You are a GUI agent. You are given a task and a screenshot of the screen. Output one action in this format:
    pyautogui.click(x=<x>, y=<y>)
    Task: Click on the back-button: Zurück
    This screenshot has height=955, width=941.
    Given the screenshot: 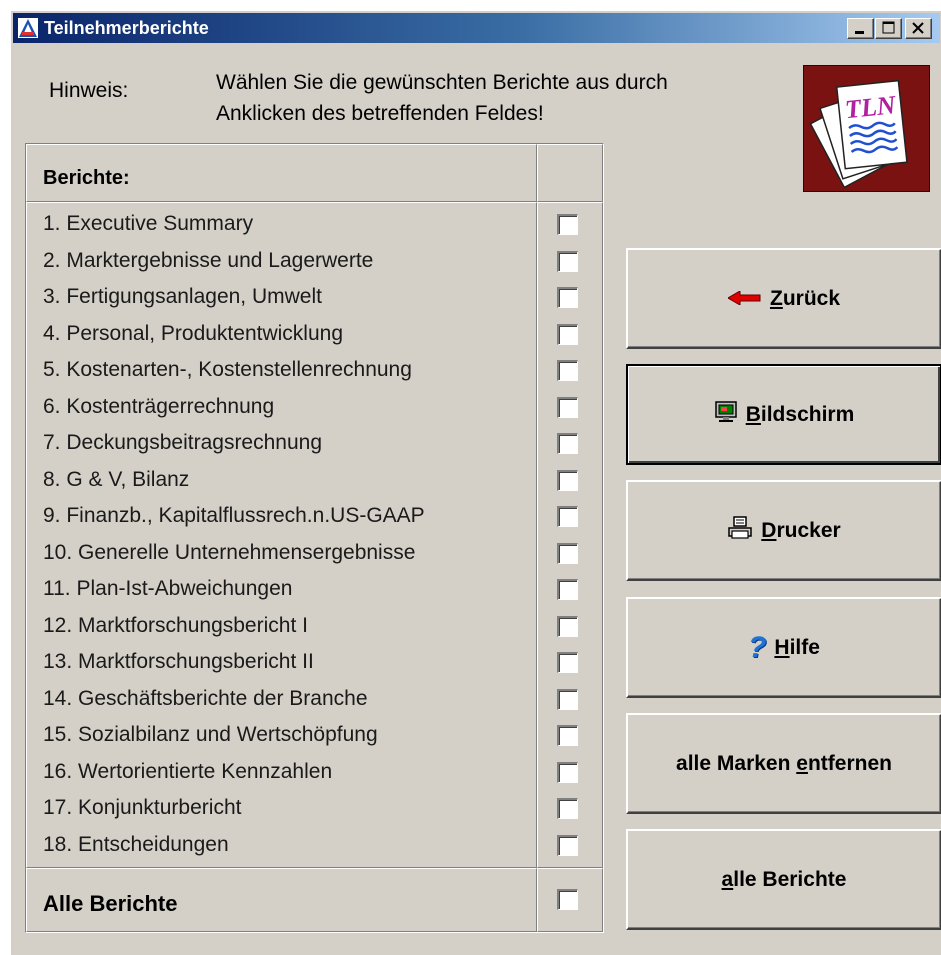 What is the action you would take?
    pyautogui.click(x=783, y=298)
    